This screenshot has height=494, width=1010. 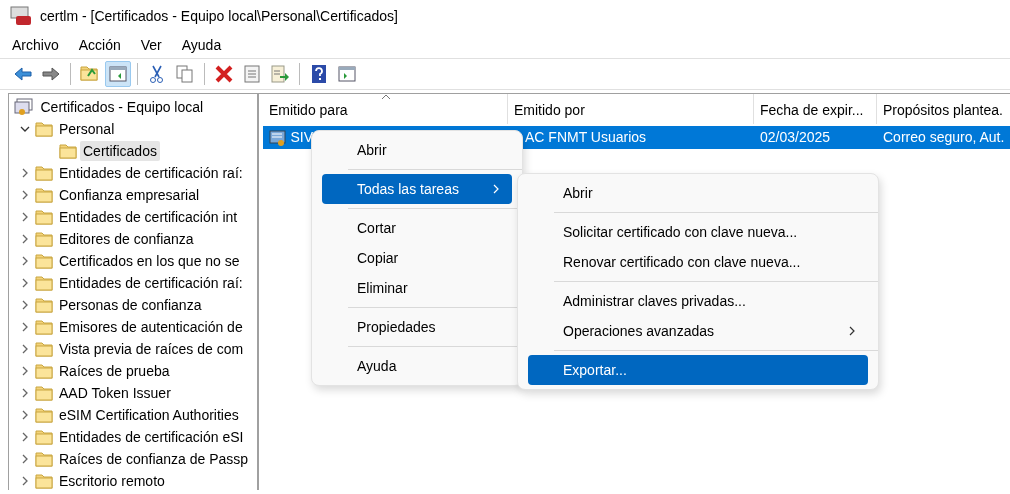 What do you see at coordinates (130, 305) in the screenshot?
I see `tree-item: Personas de confianza` at bounding box center [130, 305].